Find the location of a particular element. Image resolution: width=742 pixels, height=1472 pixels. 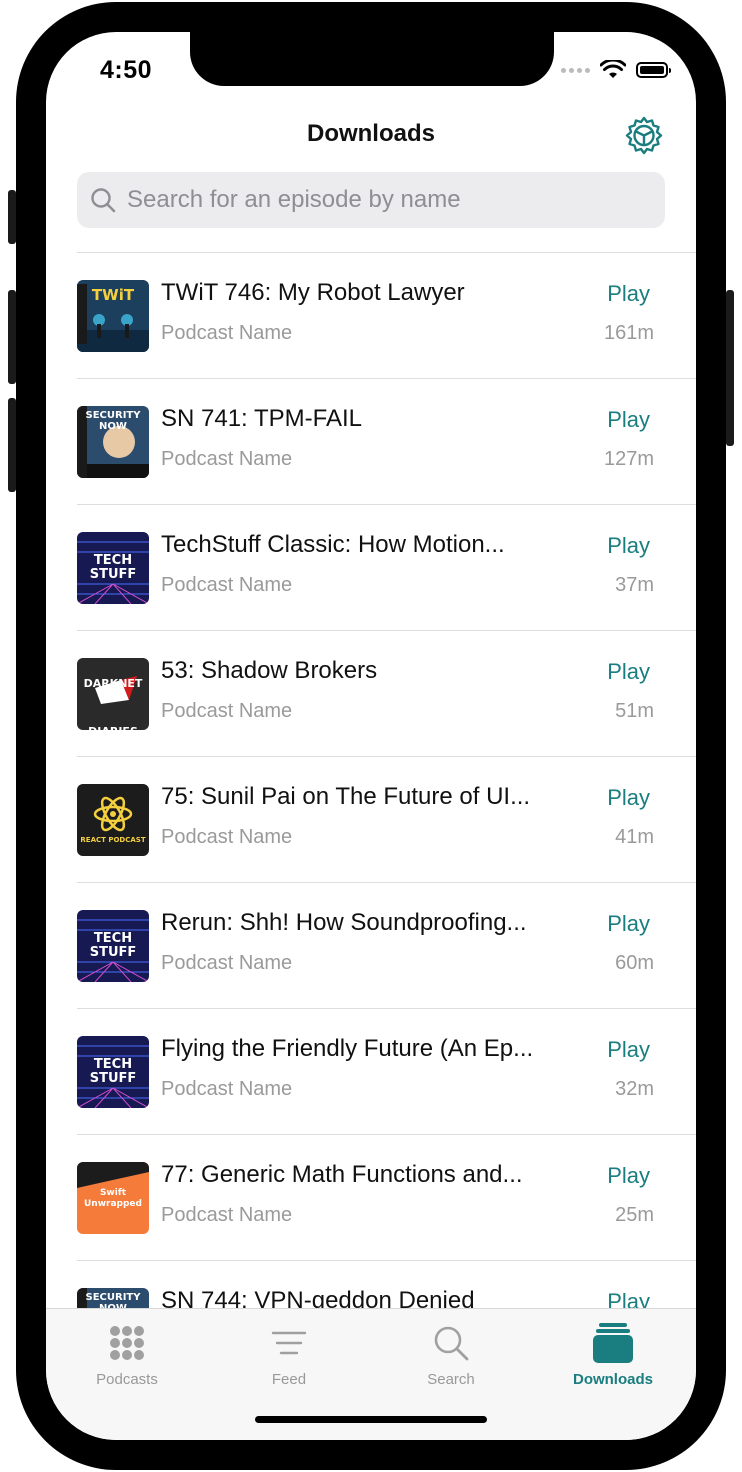

tab-feed: Feed is located at coordinates (289, 1354).